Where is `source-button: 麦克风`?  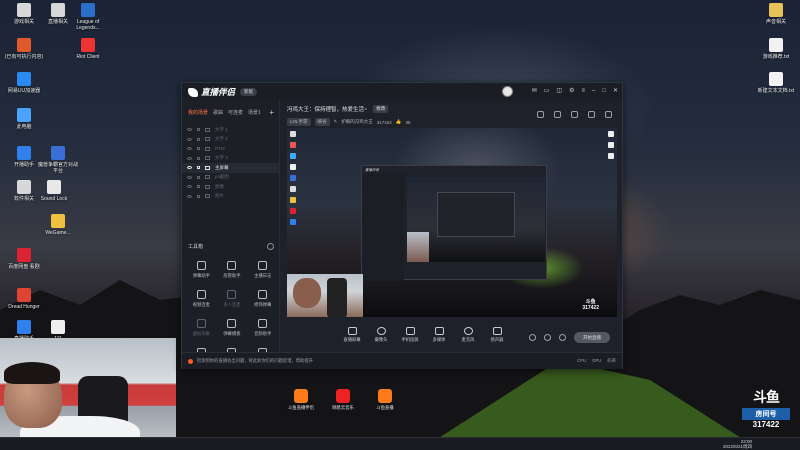
source-button: 麦克风 is located at coordinates (468, 335).